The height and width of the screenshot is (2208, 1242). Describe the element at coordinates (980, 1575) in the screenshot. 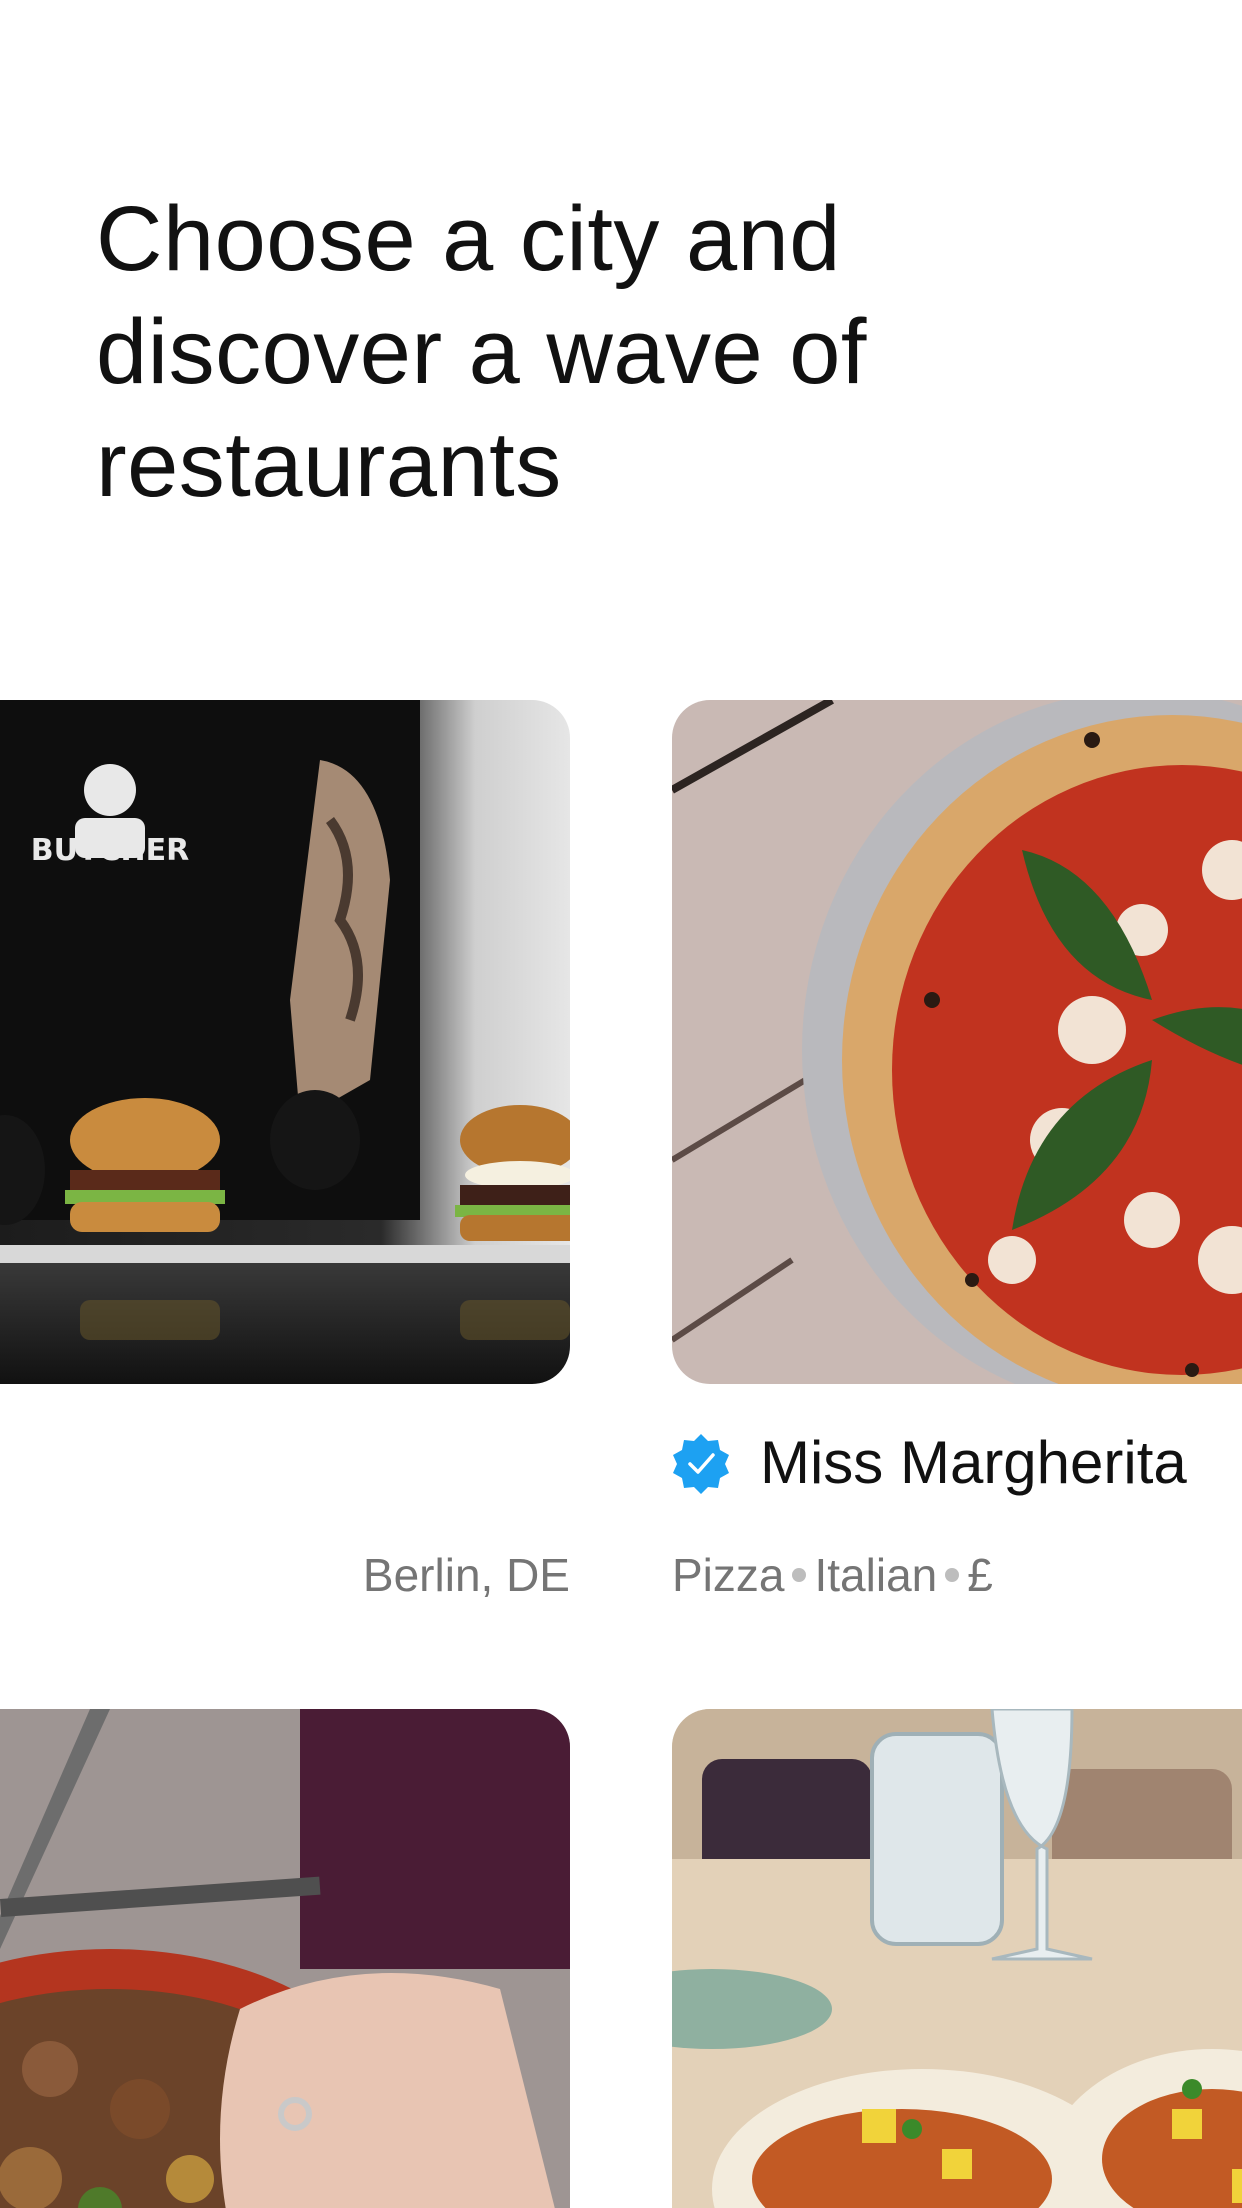

I see `tag-price: £` at that location.